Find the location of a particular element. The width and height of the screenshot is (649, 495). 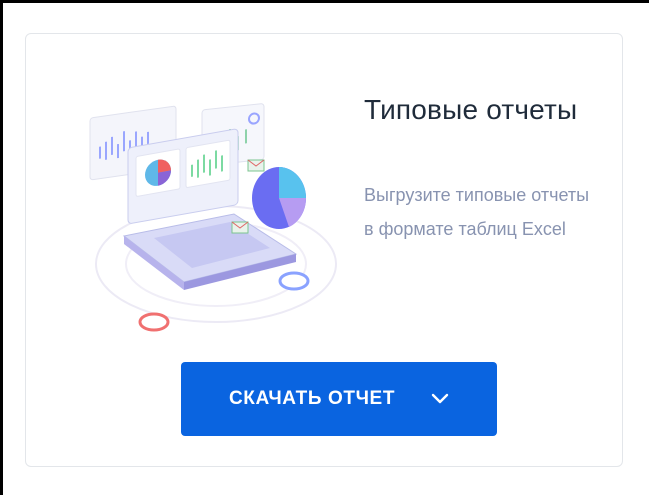

card-title: Типовые отчеты is located at coordinates (471, 109).